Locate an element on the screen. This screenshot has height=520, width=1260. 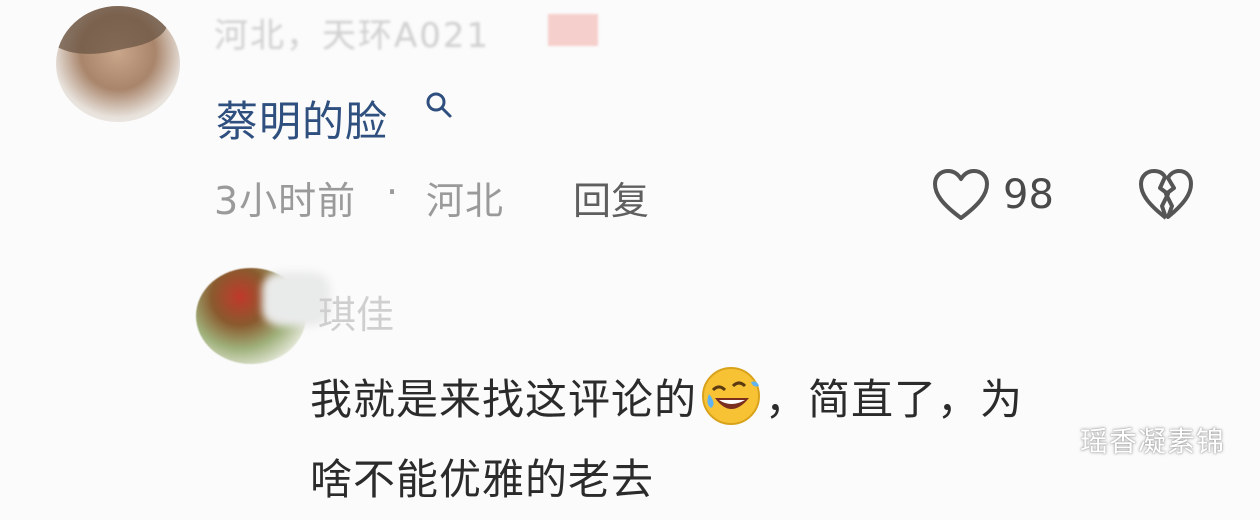
comment-username: 琪佳 is located at coordinates (356, 311).